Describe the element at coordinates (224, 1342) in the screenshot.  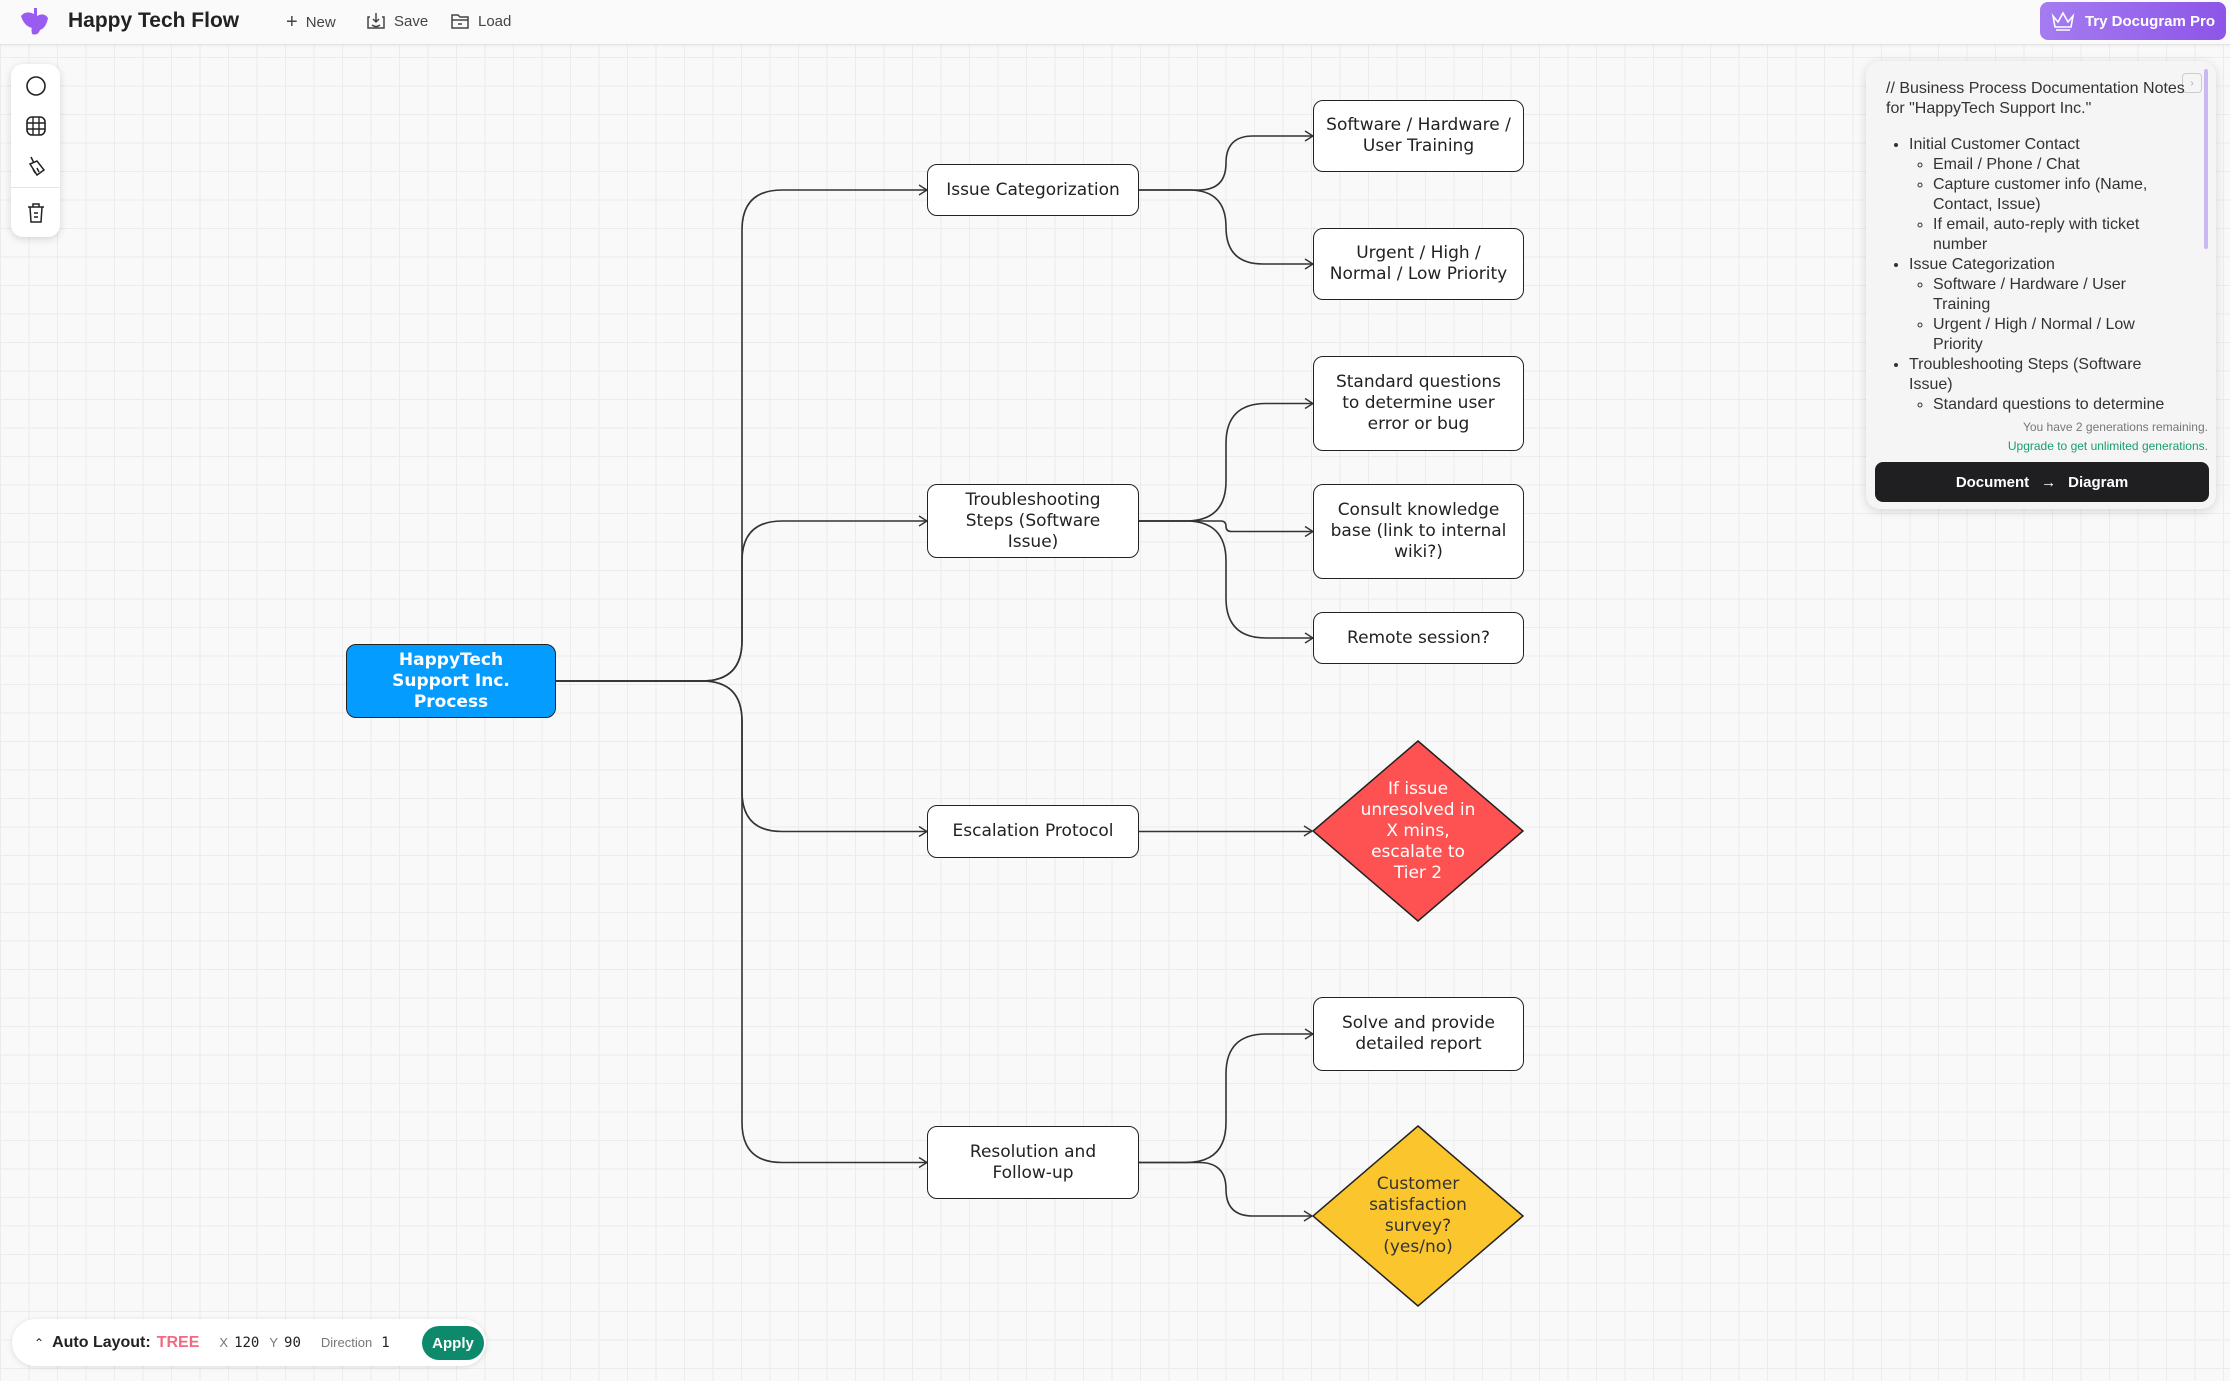
I see `x-label: X` at that location.